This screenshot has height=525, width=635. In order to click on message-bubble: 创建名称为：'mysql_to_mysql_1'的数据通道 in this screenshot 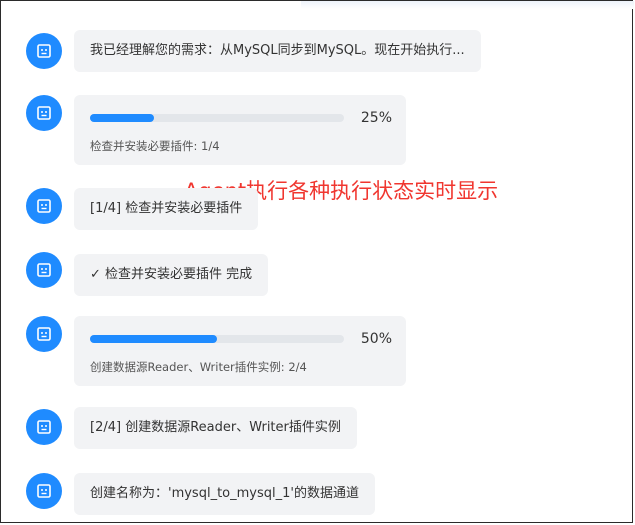, I will do `click(224, 494)`.